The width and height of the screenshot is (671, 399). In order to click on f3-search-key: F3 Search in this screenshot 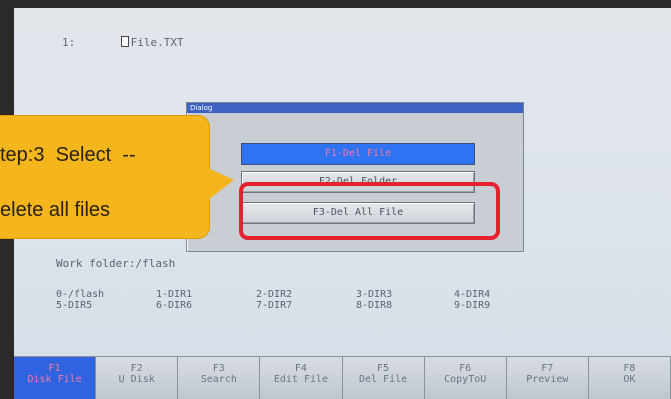, I will do `click(219, 378)`.